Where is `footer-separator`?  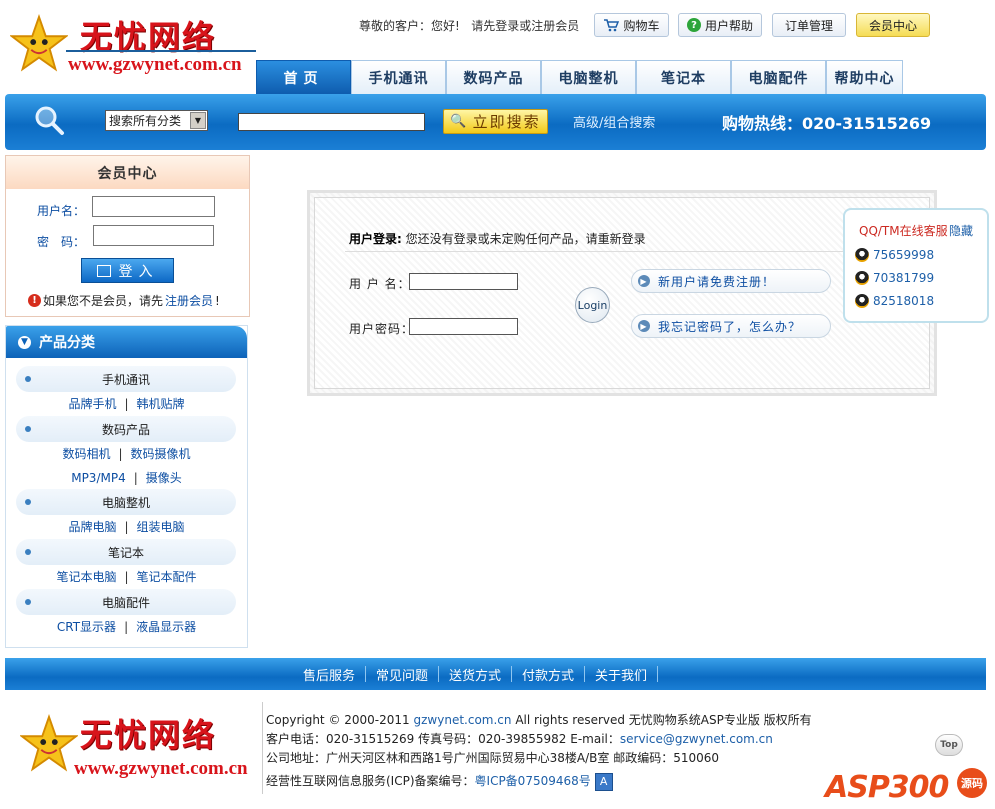 footer-separator is located at coordinates (658, 674).